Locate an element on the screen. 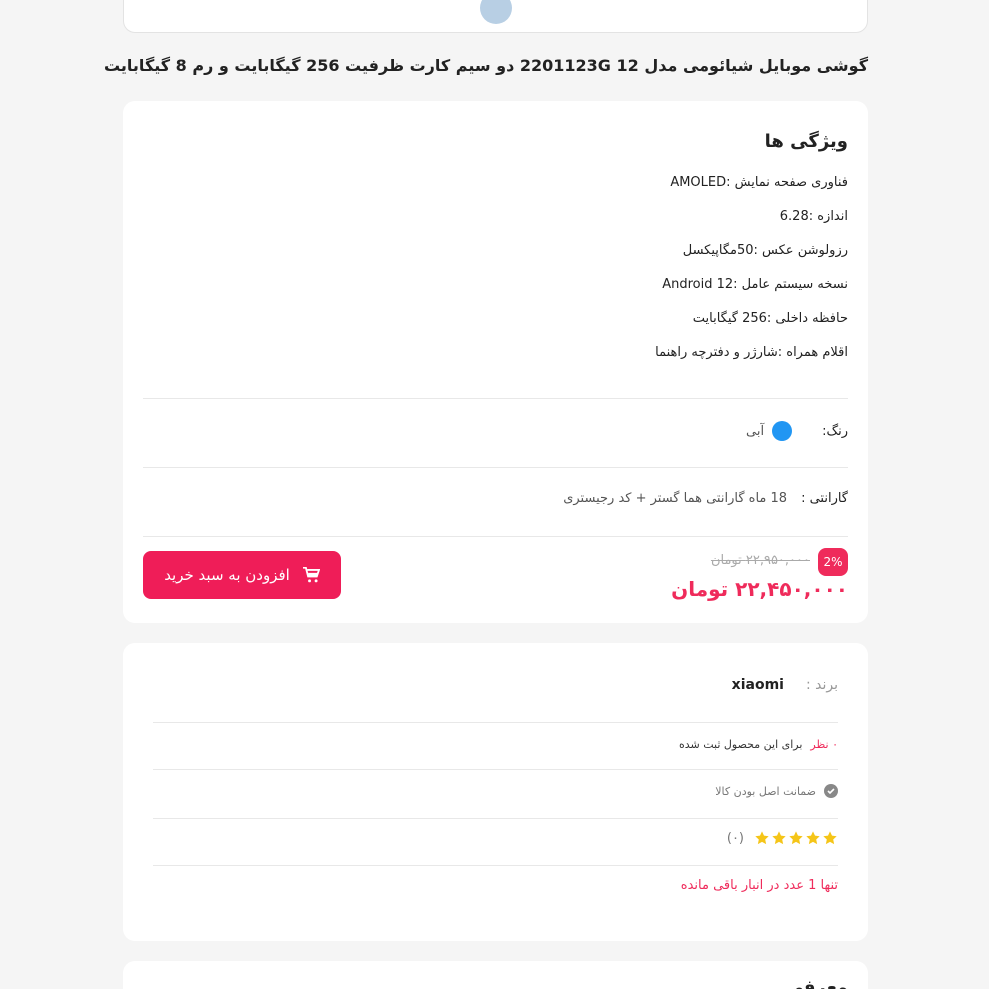 The width and height of the screenshot is (989, 989). cart-icon is located at coordinates (311, 574).